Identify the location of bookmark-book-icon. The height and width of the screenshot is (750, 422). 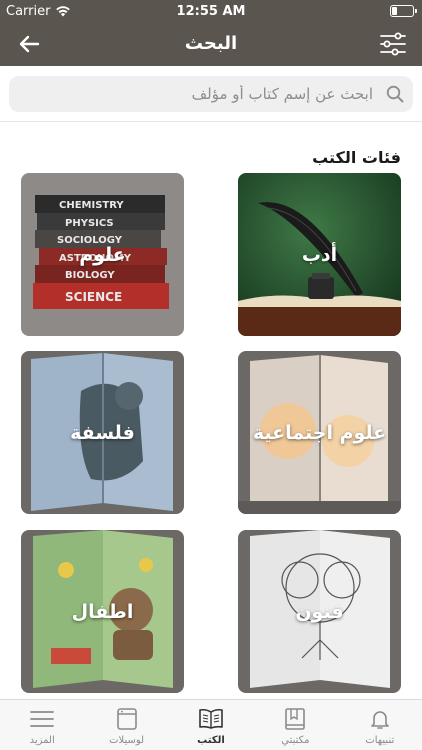
(295, 719).